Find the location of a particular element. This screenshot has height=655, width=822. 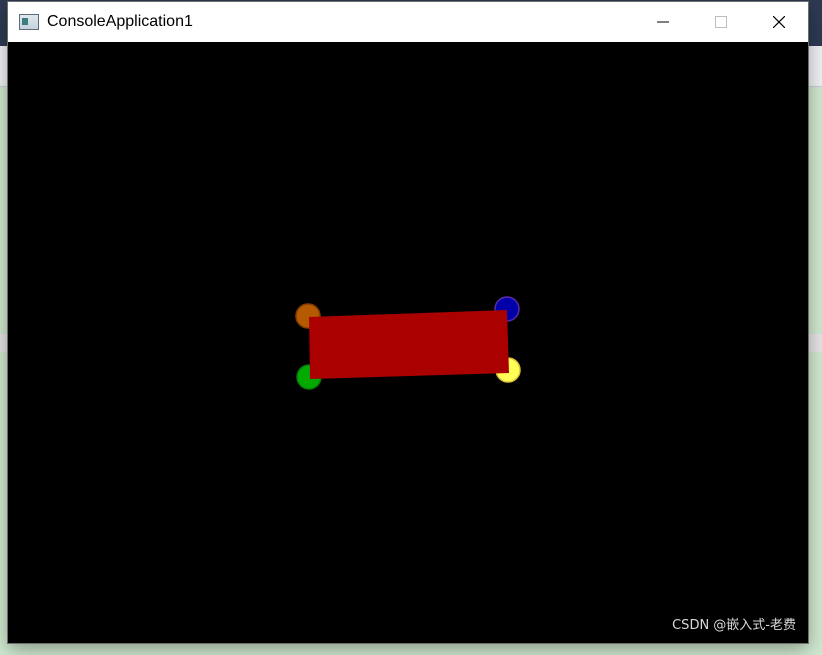

close-button is located at coordinates (779, 22).